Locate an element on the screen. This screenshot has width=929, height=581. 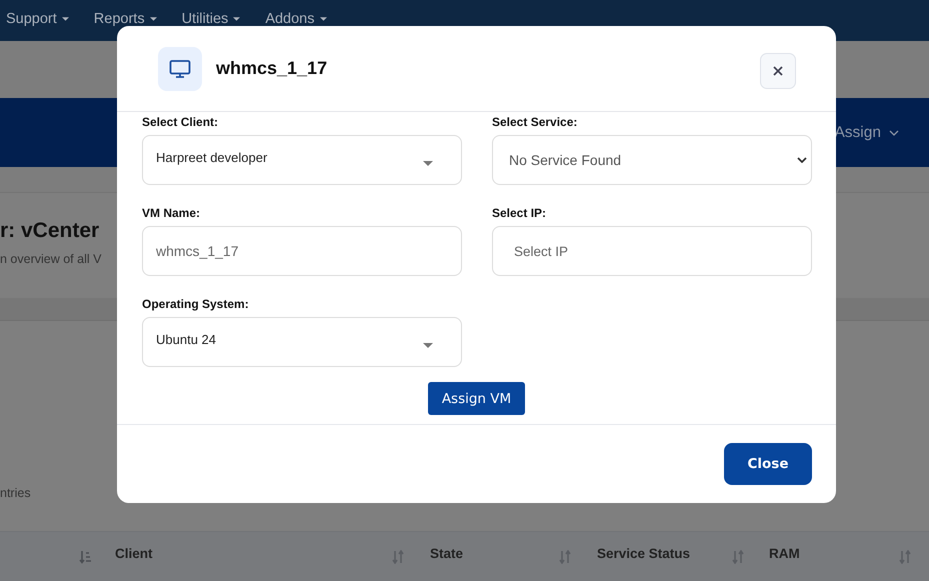
input-field: Select IP is located at coordinates (652, 251).